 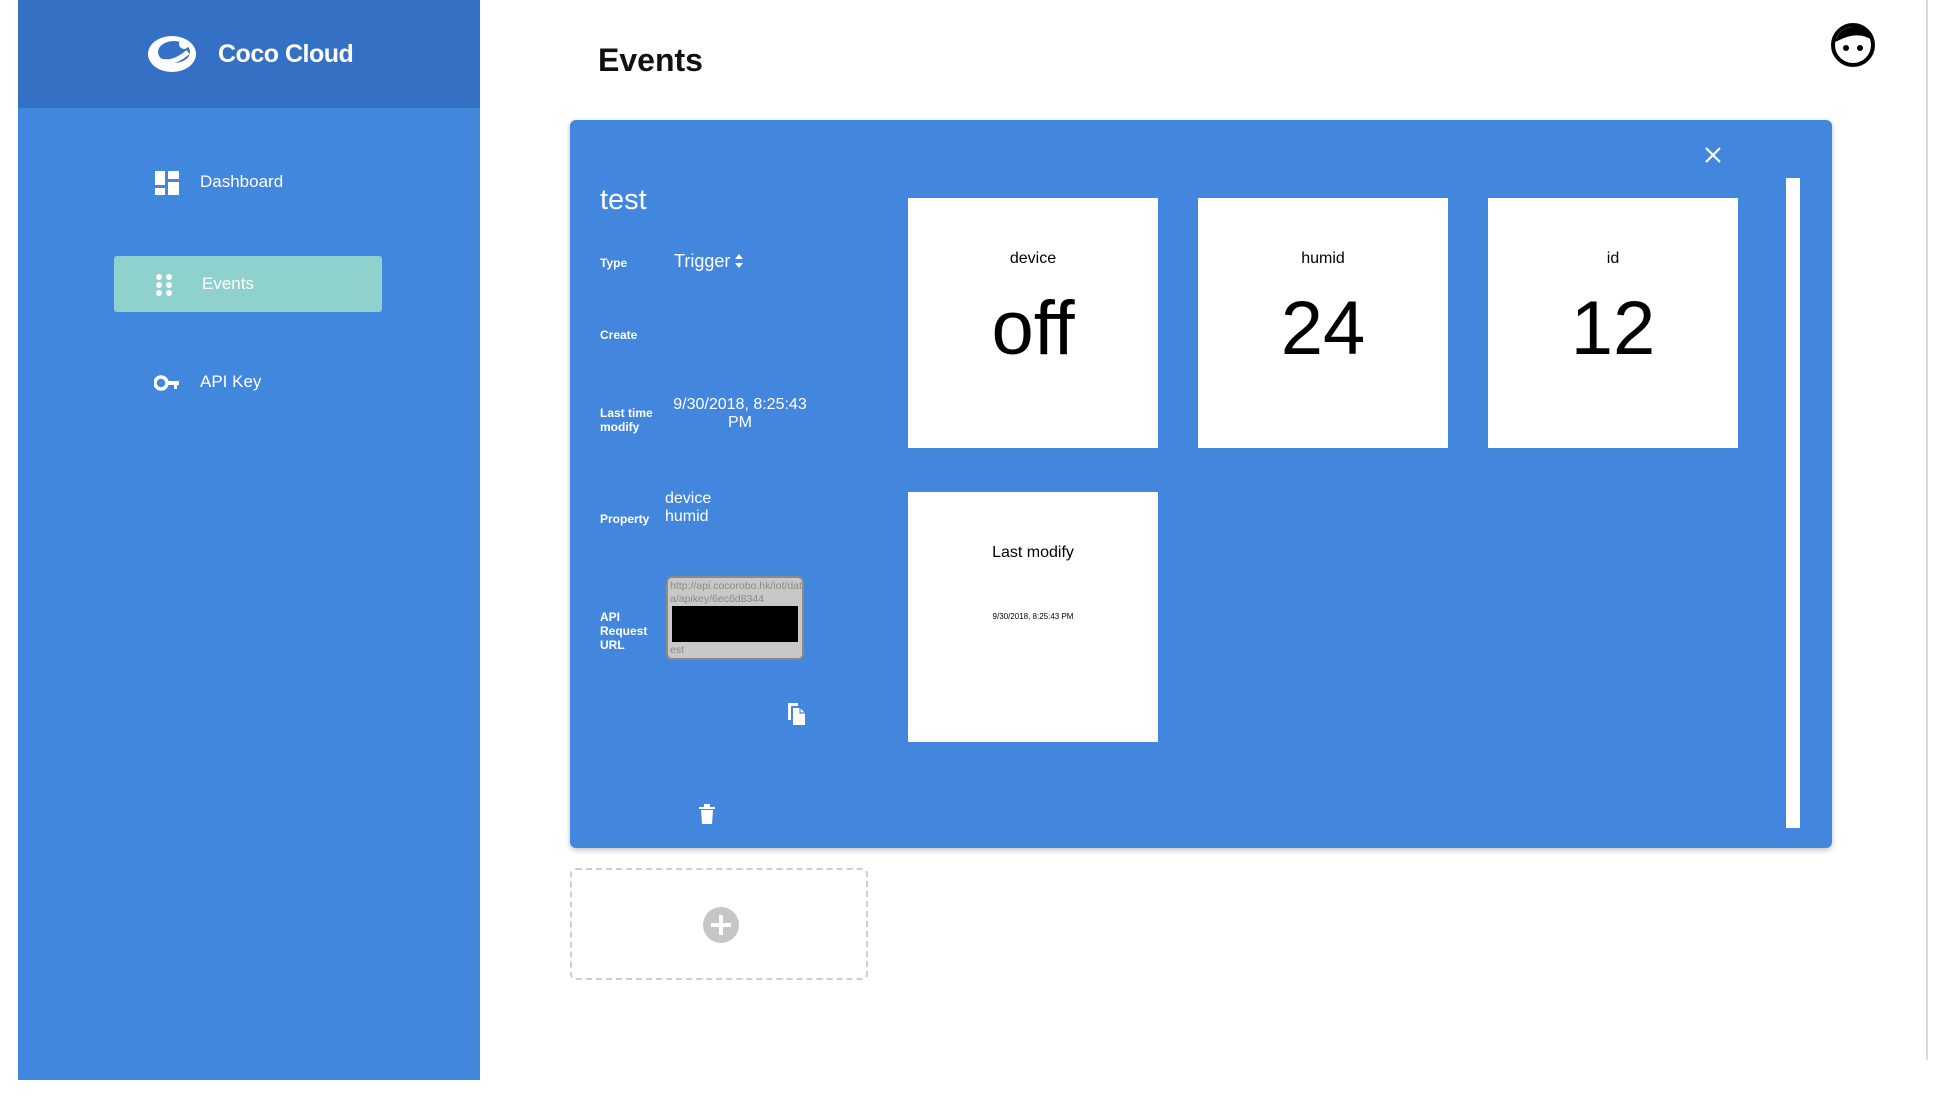 I want to click on plus-icon, so click(x=721, y=925).